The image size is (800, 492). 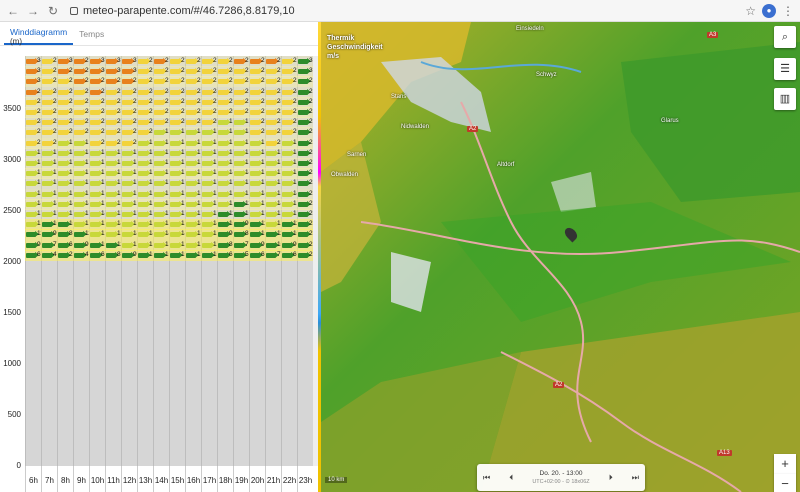 I want to click on step-forward-icon: ⏵, so click(x=611, y=478).